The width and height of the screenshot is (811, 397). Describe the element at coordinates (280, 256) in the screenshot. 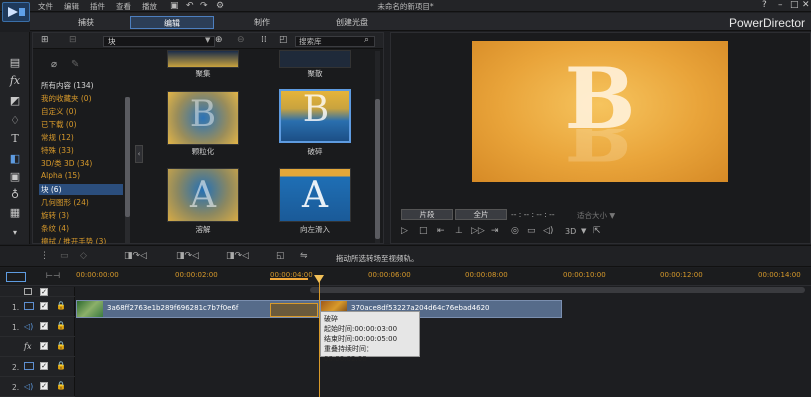

I see `transition-settings-icon: ◱` at that location.